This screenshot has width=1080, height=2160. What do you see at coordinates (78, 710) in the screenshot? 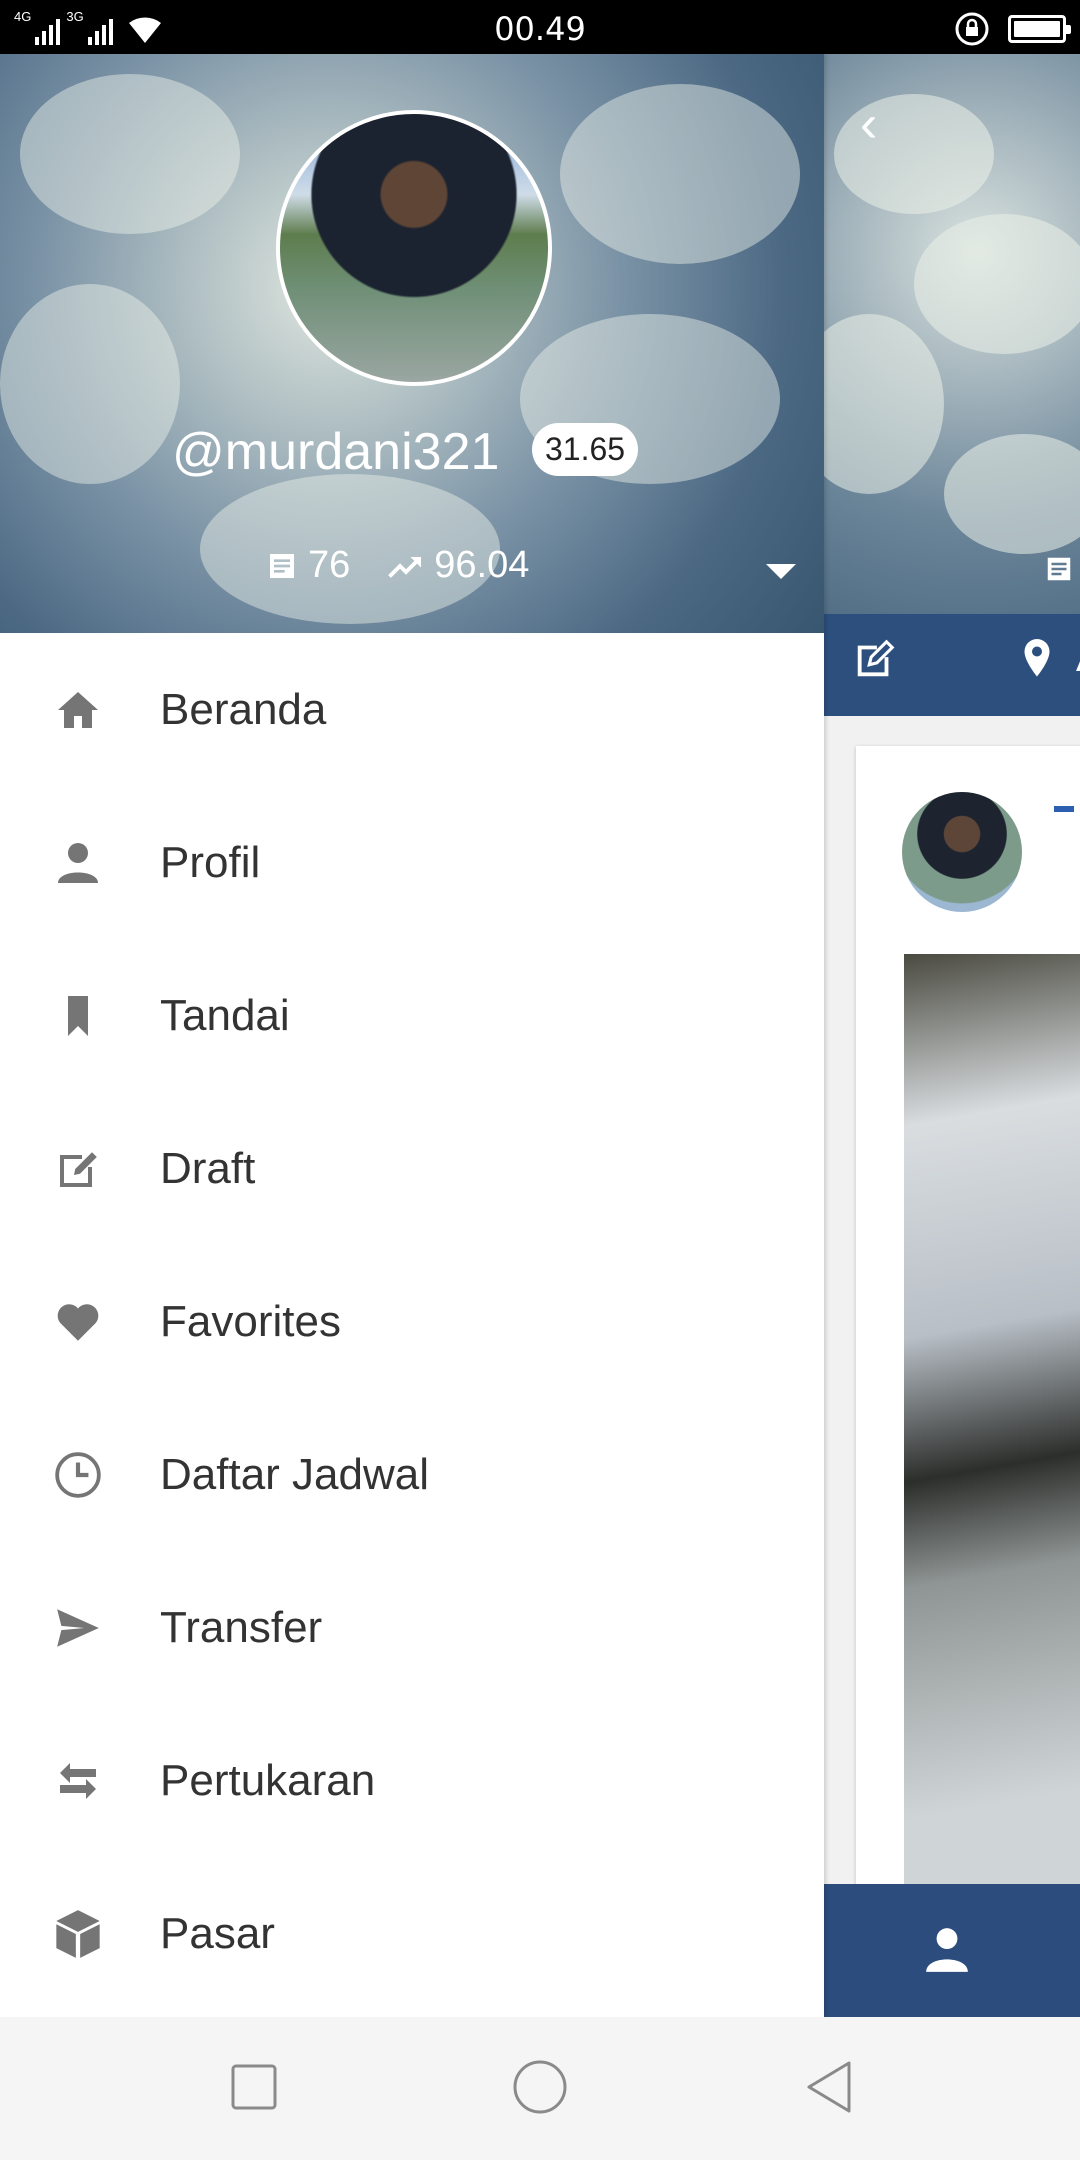
I see `home-icon` at bounding box center [78, 710].